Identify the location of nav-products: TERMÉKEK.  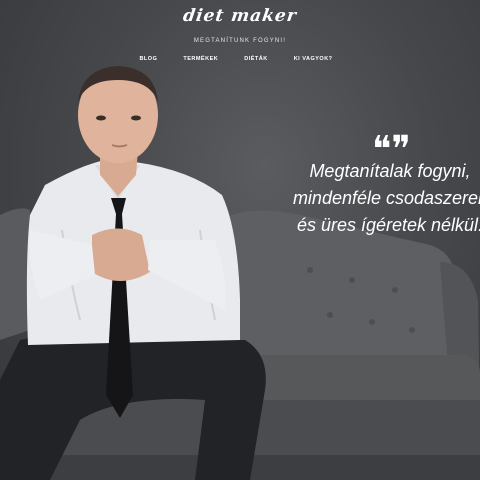
(200, 59).